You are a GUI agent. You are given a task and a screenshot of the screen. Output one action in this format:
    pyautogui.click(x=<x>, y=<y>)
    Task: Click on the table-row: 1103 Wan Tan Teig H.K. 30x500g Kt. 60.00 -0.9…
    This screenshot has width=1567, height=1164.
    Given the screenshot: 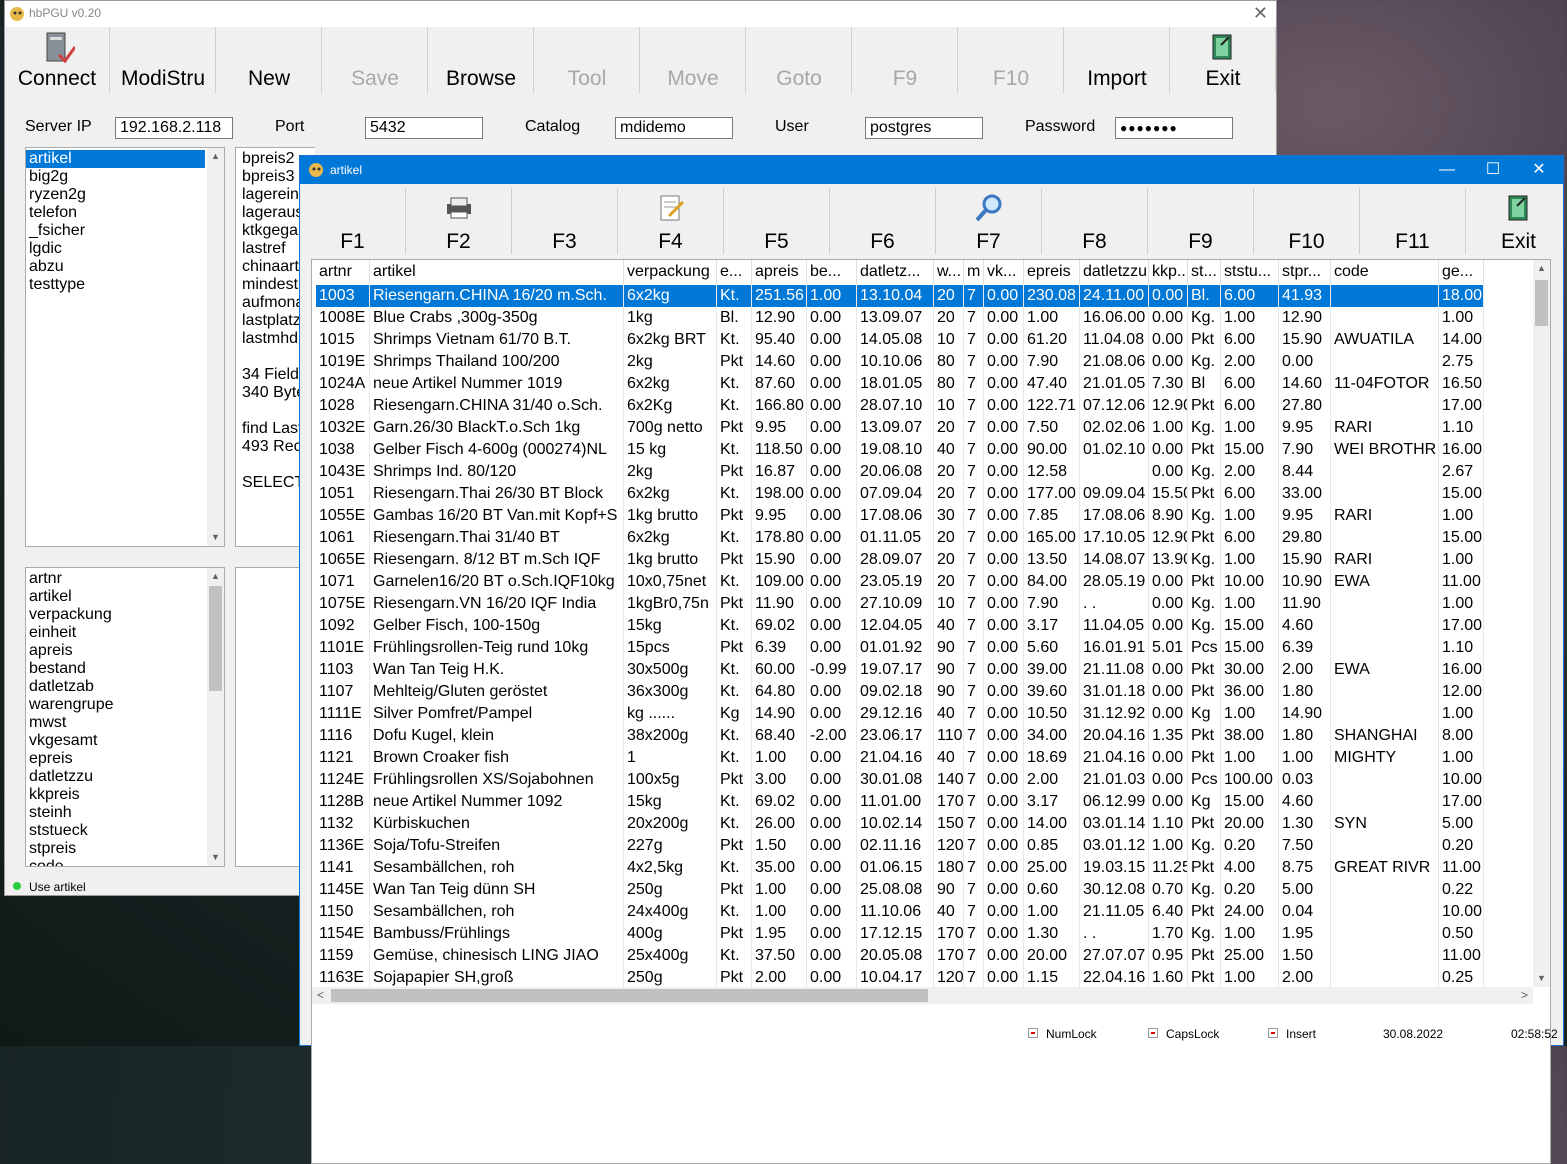 What is the action you would take?
    pyautogui.click(x=900, y=670)
    